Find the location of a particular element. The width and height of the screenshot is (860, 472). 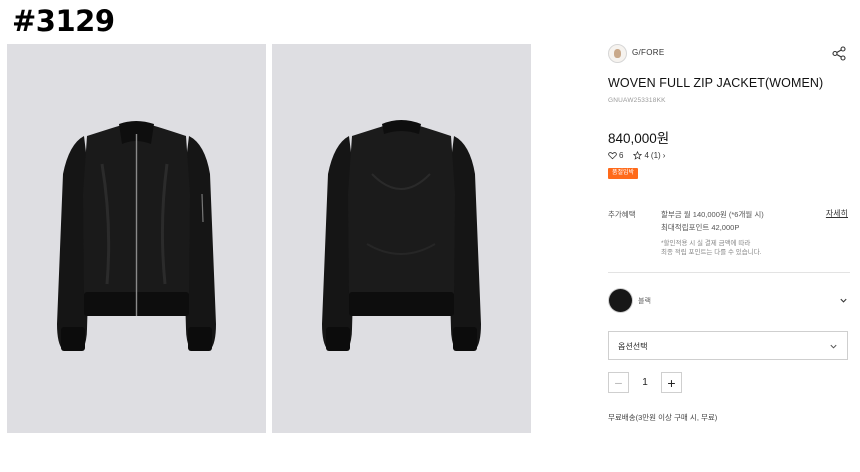

product-price: 840,000원 is located at coordinates (639, 138).